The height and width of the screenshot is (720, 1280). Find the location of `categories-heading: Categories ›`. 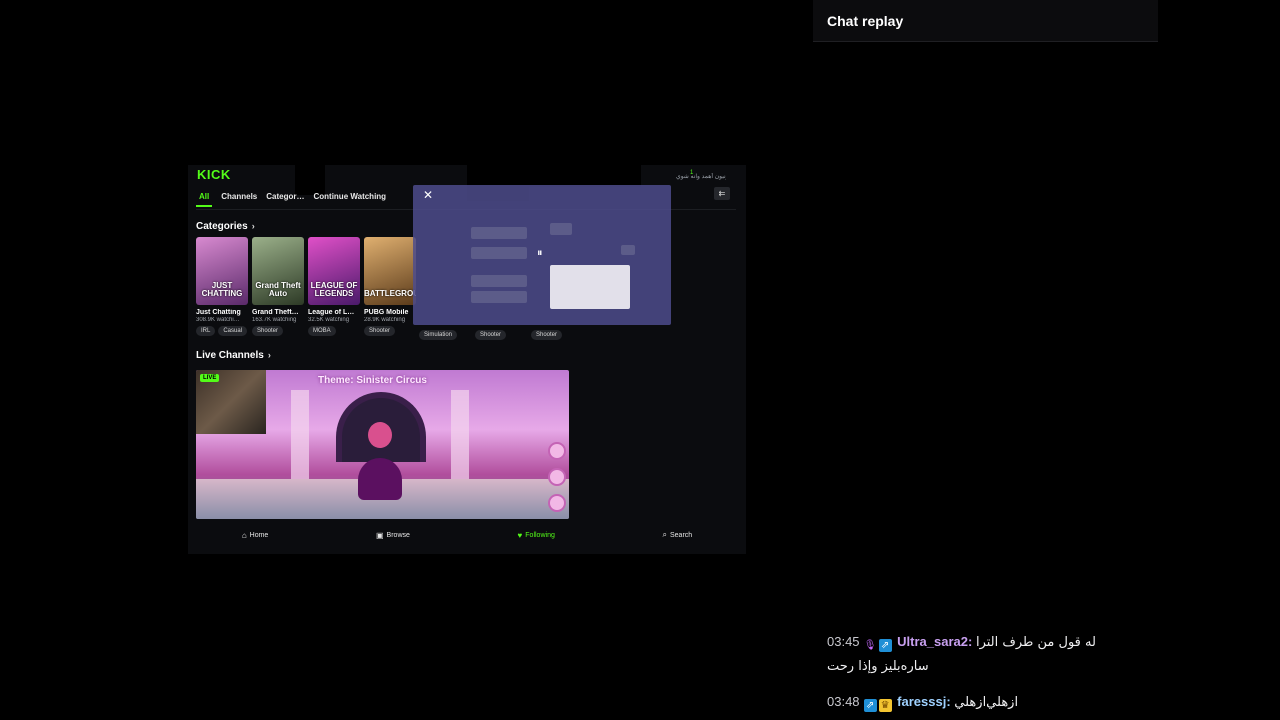

categories-heading: Categories › is located at coordinates (225, 226).